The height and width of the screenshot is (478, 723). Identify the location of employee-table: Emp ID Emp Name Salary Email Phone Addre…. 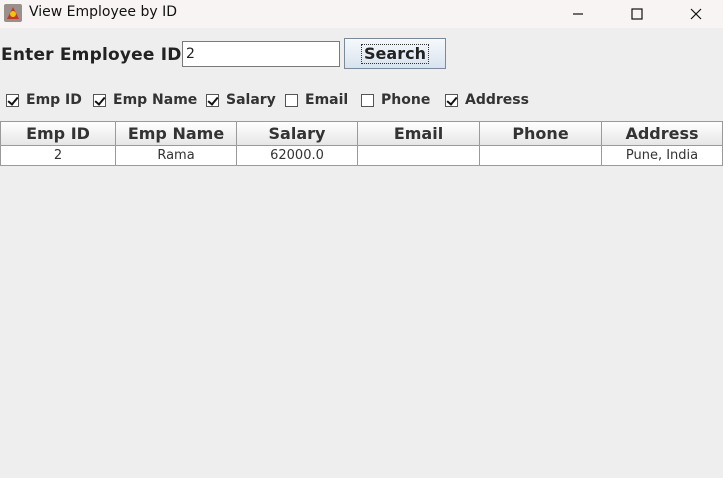
(361, 143).